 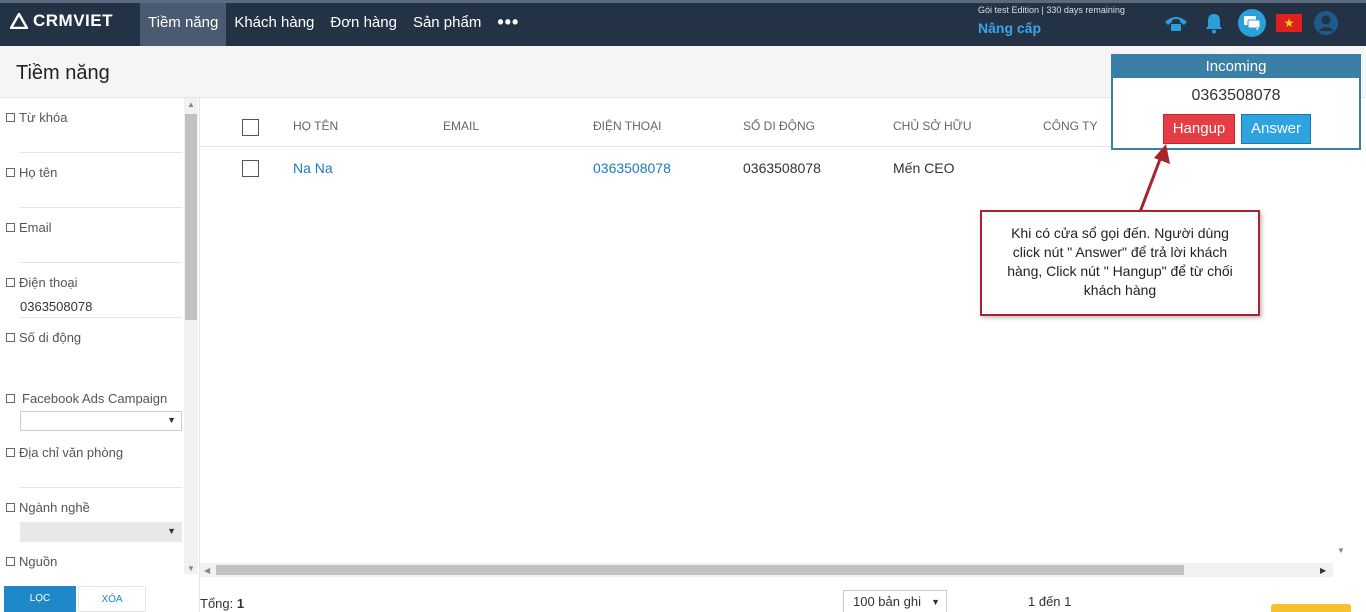 I want to click on filter-phone: Điện thoại, so click(x=42, y=282).